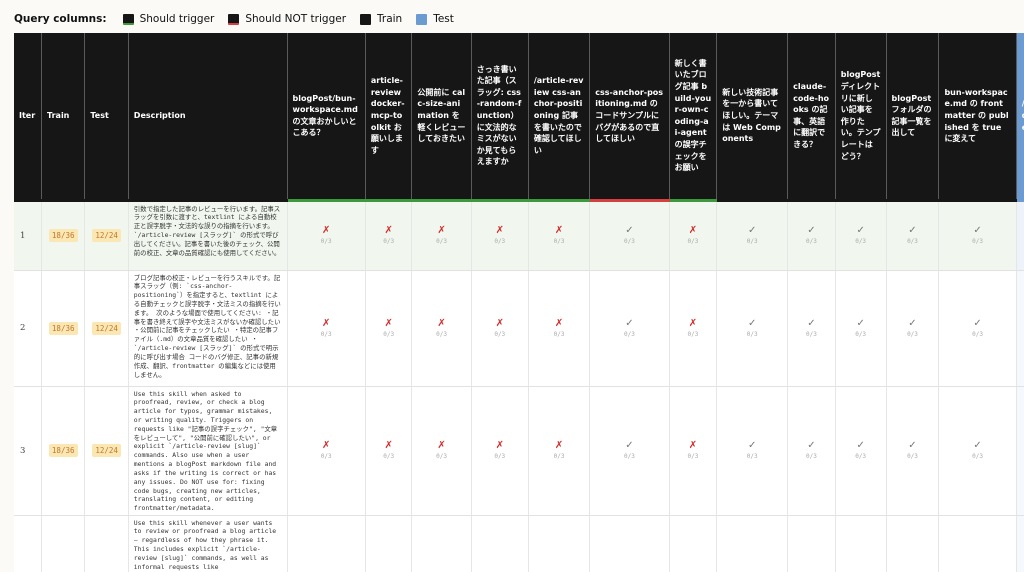 Image resolution: width=1024 pixels, height=572 pixels. Describe the element at coordinates (128, 19) in the screenshot. I see `swatch-should-trigger` at that location.